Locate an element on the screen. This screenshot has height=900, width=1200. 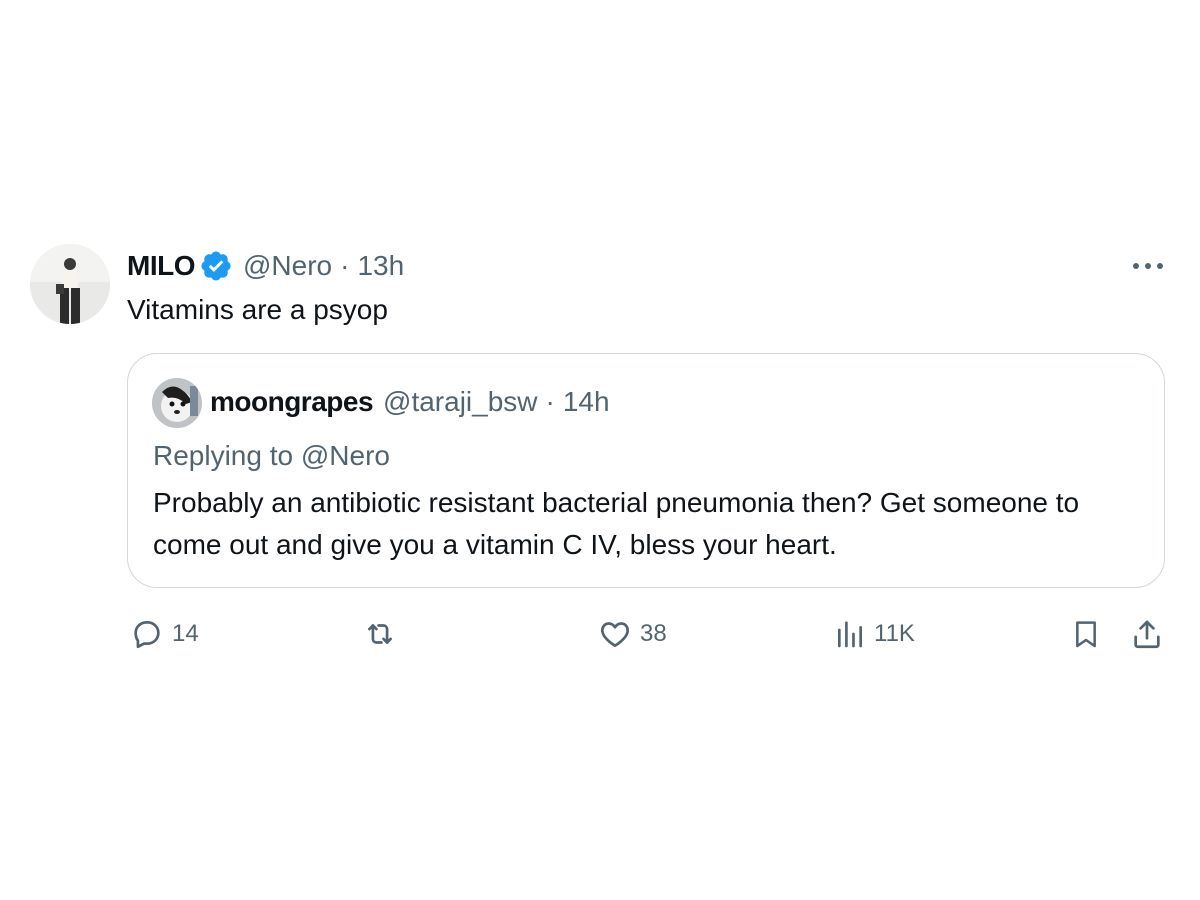
reply-icon is located at coordinates (147, 634).